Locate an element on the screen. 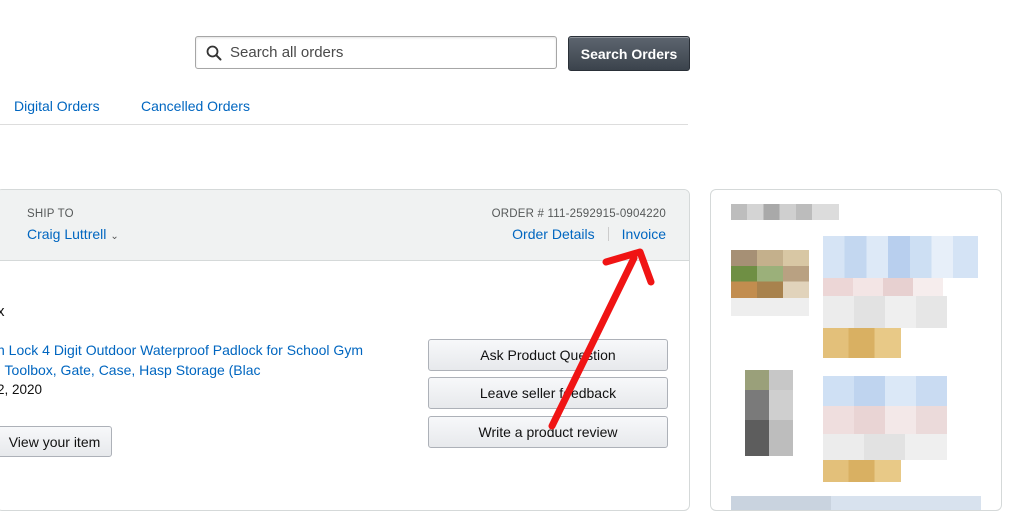 This screenshot has height=511, width=1024. tab-cancelled-orders: Cancelled Orders is located at coordinates (195, 106).